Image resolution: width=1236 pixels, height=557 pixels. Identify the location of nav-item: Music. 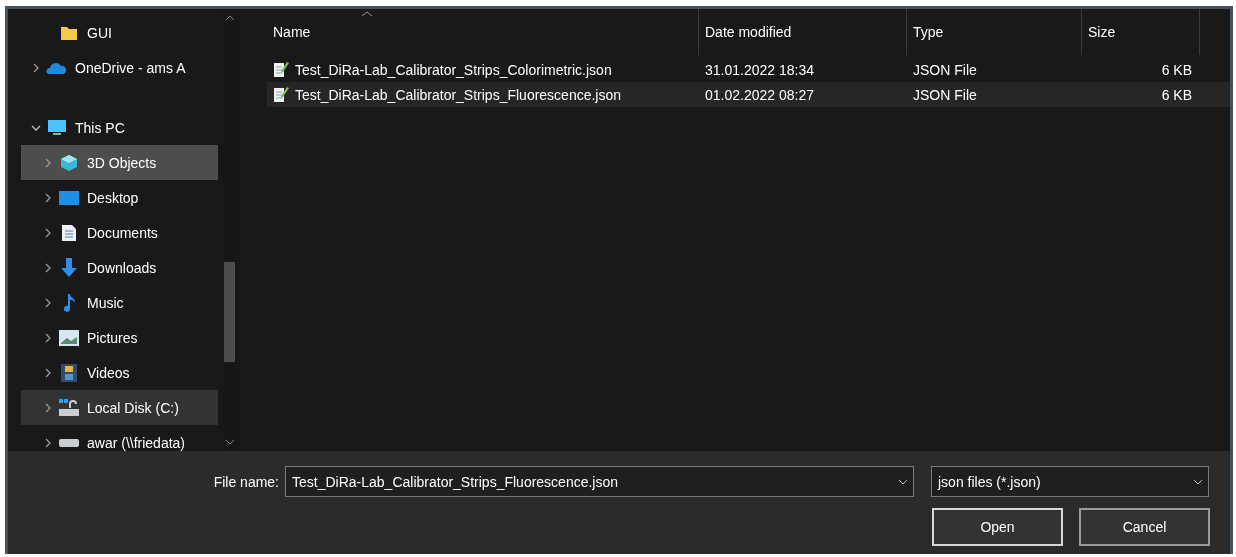
(119, 302).